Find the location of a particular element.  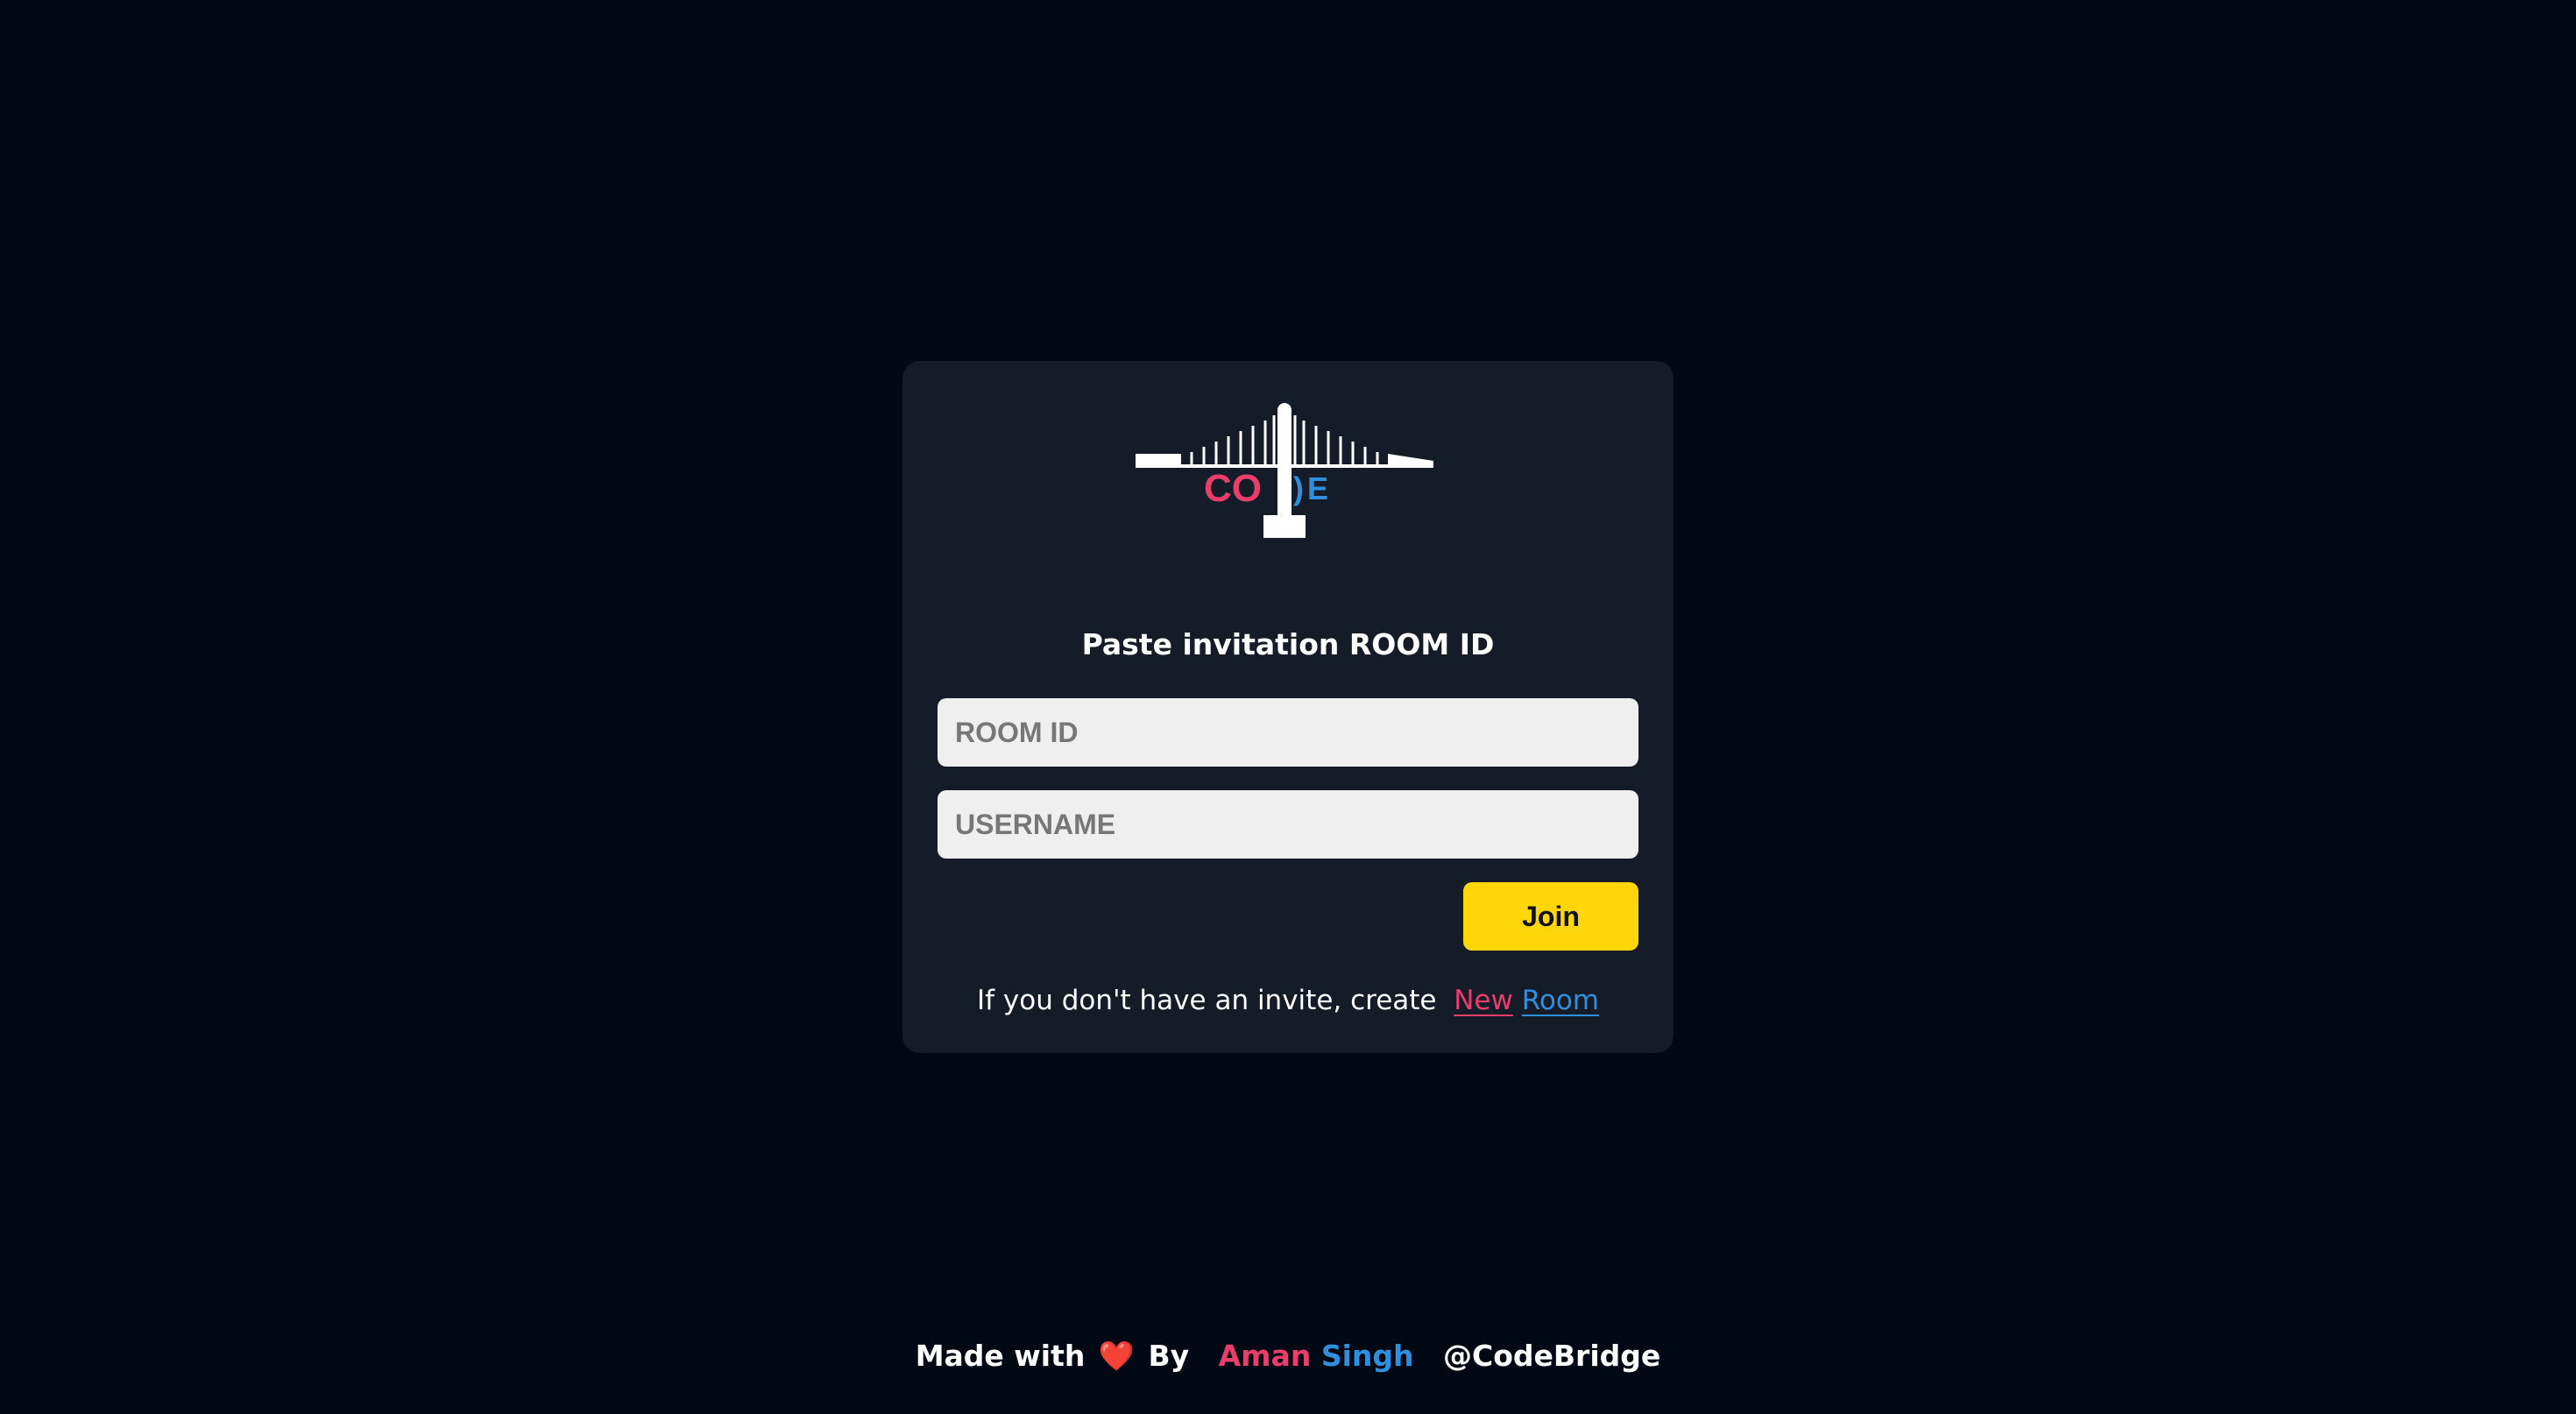

author-first-name: Aman is located at coordinates (1265, 1356).